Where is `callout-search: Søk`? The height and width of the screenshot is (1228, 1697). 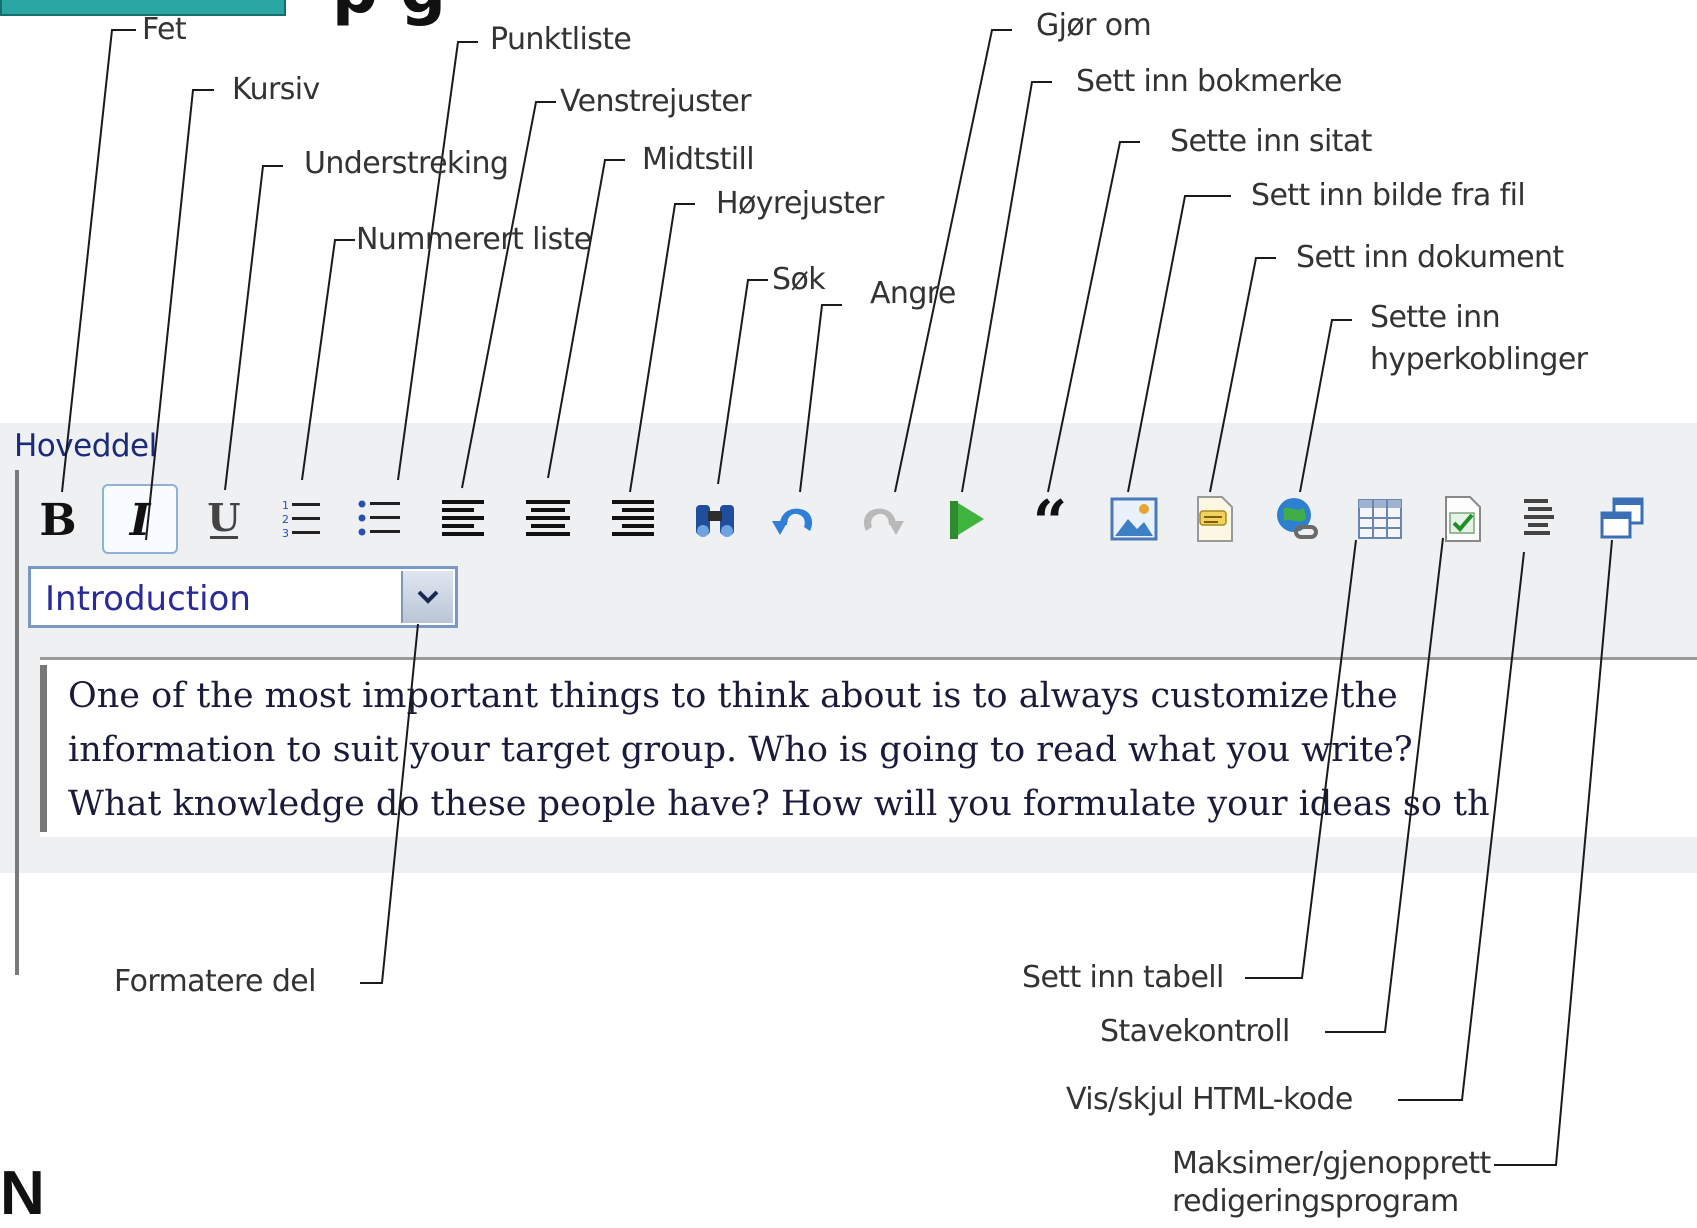 callout-search: Søk is located at coordinates (799, 279).